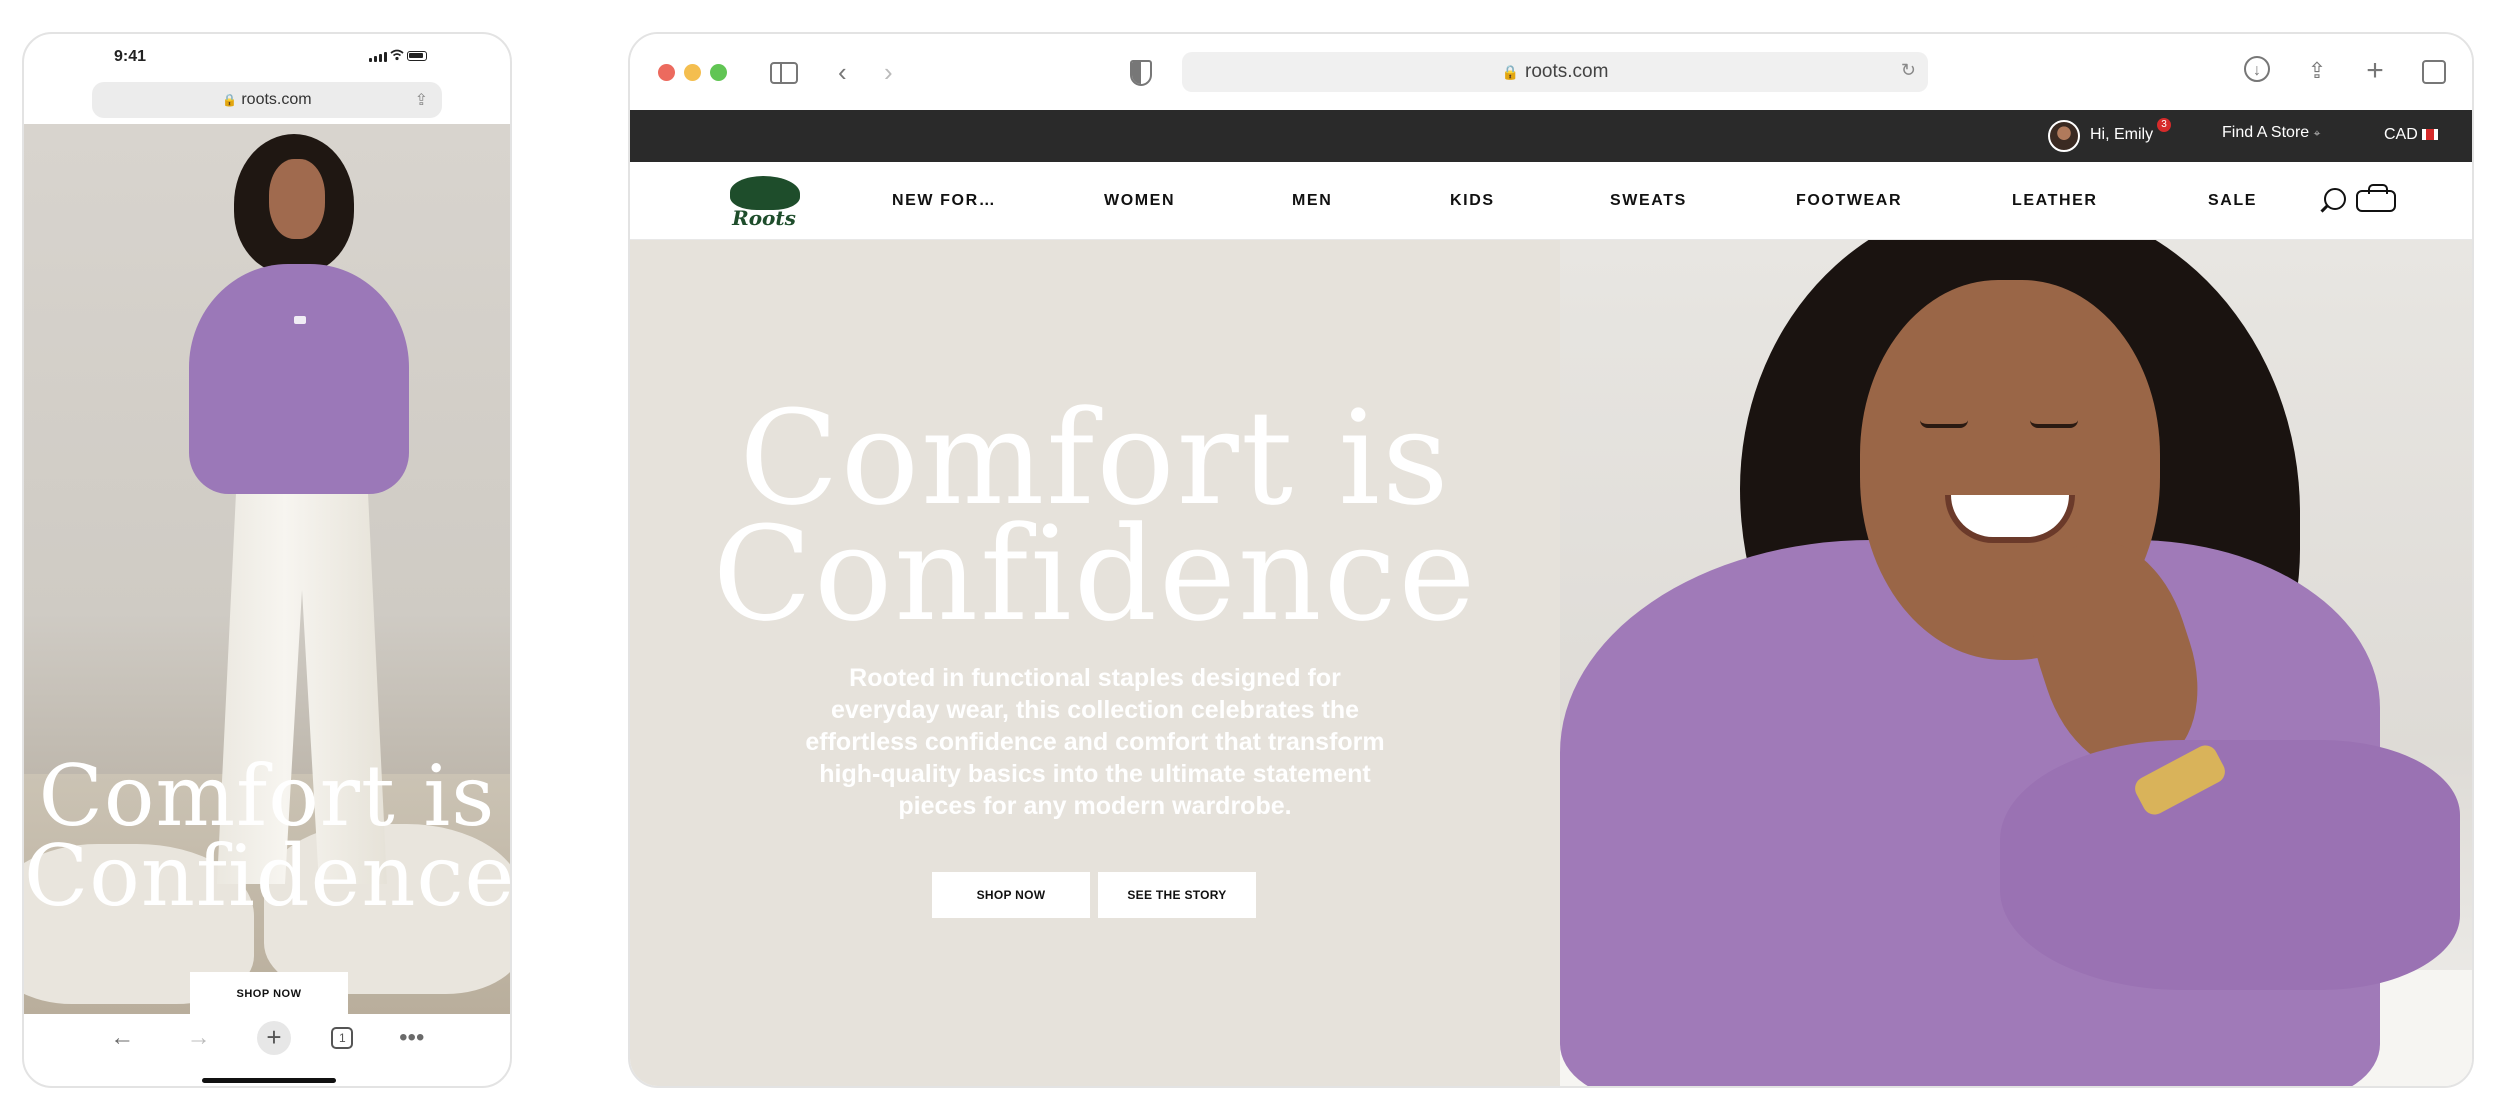 This screenshot has width=2500, height=1120. What do you see at coordinates (269, 993) in the screenshot?
I see `mobile-shop-now-button: SHOP NOW` at bounding box center [269, 993].